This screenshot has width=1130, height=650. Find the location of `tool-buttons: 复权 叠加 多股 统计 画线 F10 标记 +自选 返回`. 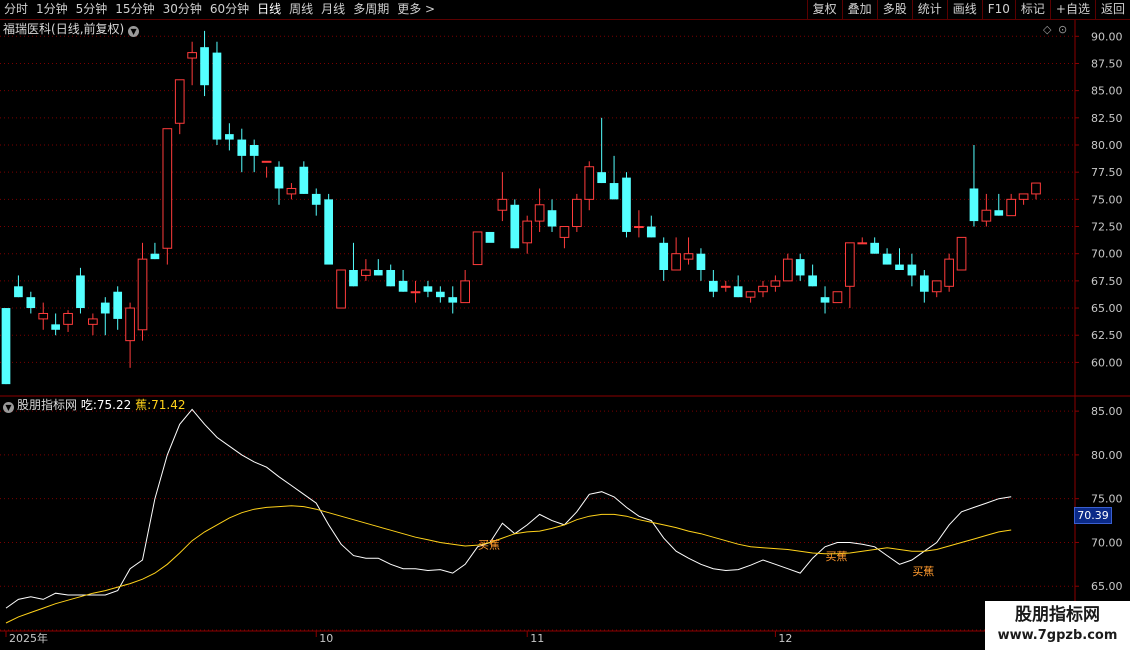

tool-buttons: 复权 叠加 多股 统计 画线 F10 标记 +自选 返回 is located at coordinates (968, 9).